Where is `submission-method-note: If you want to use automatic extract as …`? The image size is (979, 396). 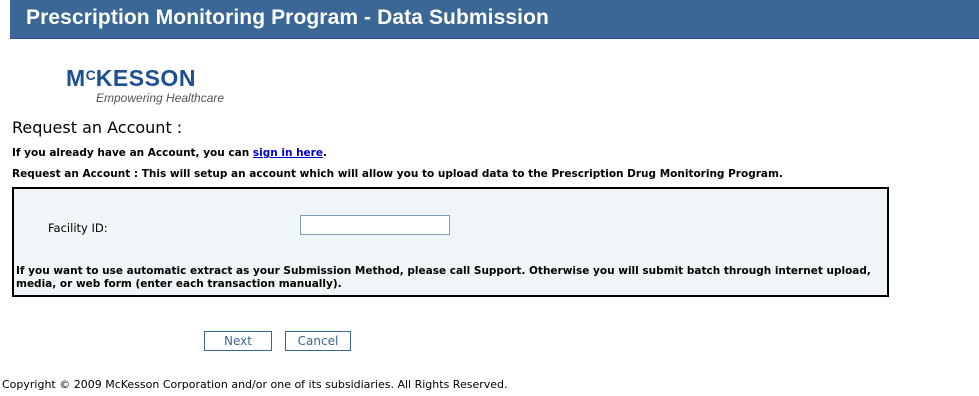
submission-method-note: If you want to use automatic extract as … is located at coordinates (443, 277).